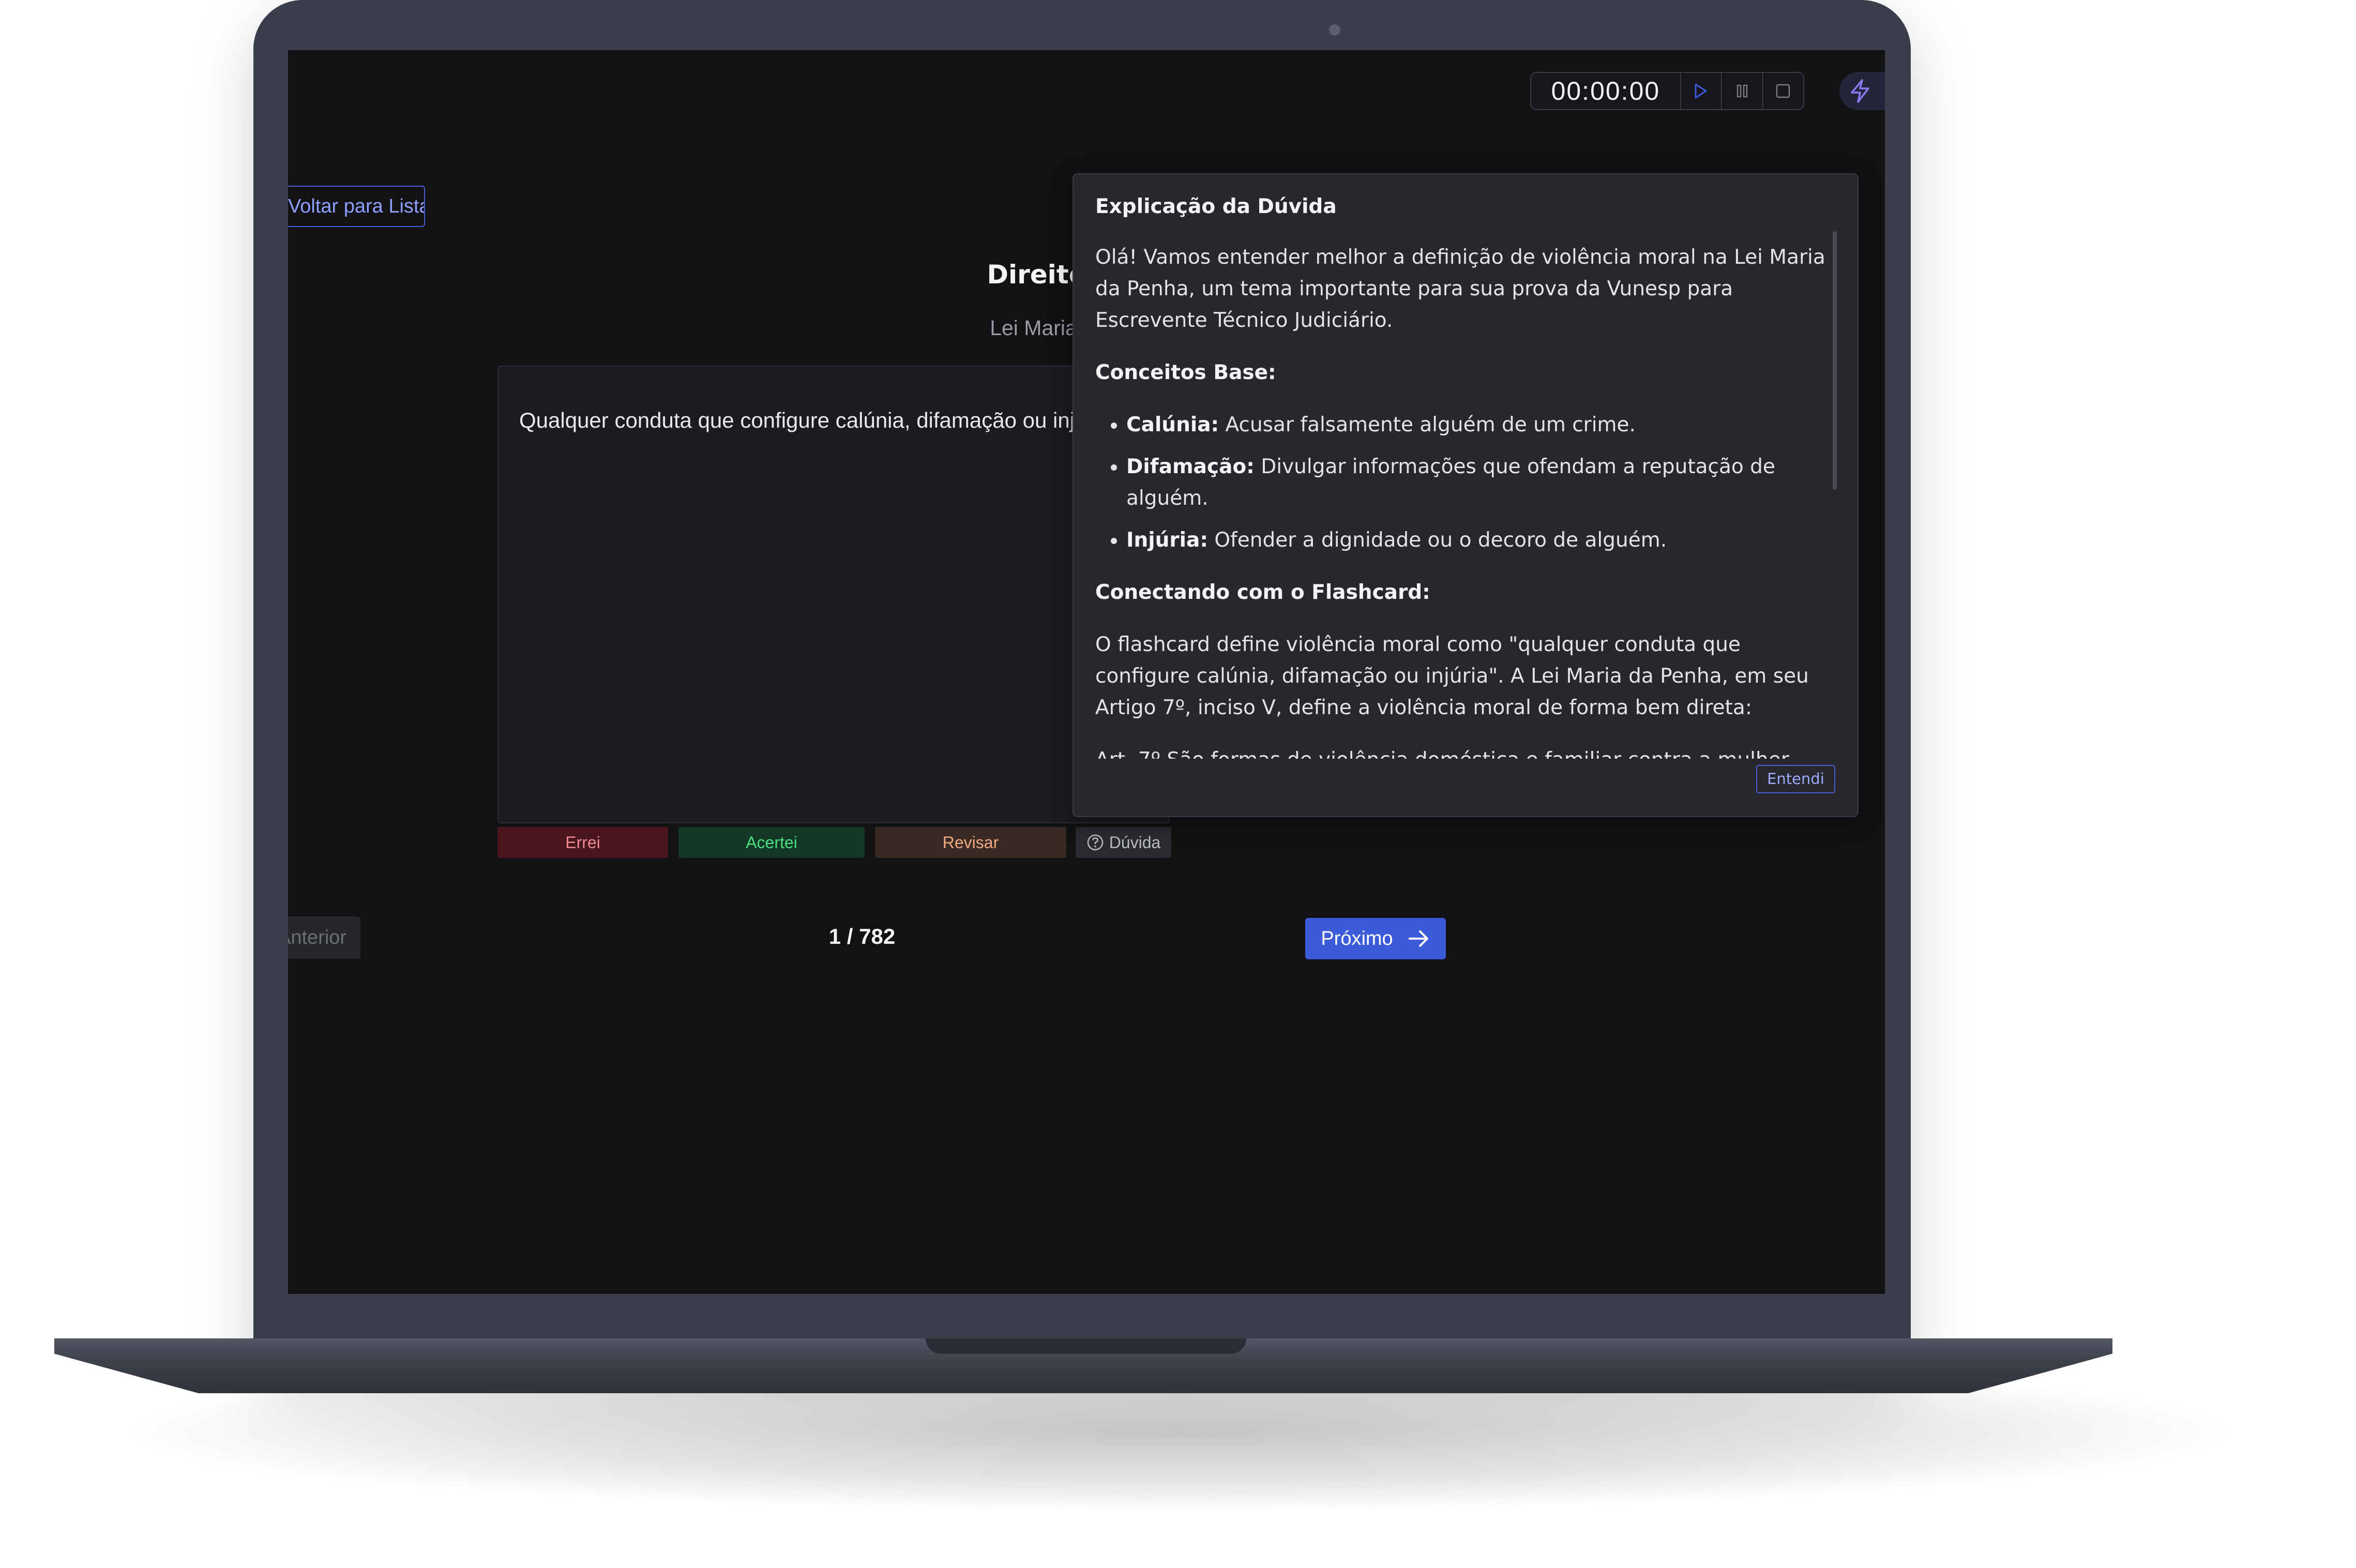  Describe the element at coordinates (1605, 91) in the screenshot. I see `timer-display: 00:00:00` at that location.